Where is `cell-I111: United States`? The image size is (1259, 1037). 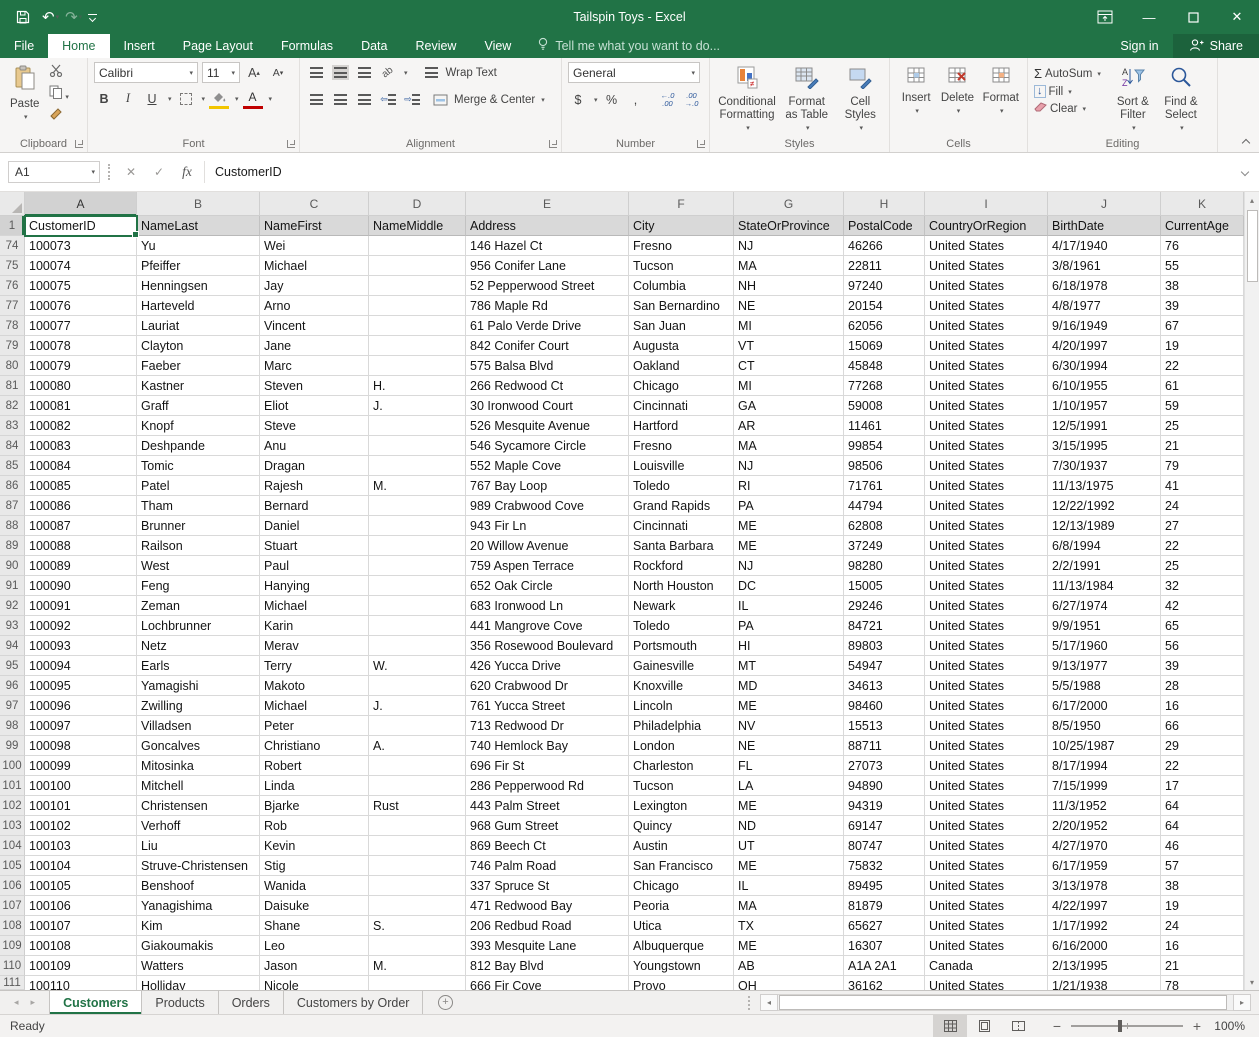 cell-I111: United States is located at coordinates (986, 983).